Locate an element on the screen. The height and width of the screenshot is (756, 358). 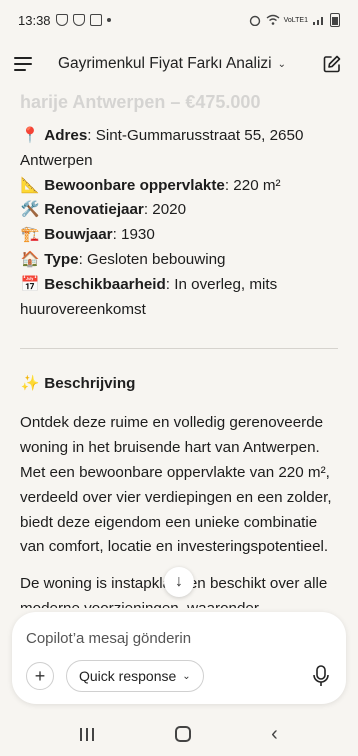
add-attachment-button: + is located at coordinates (40, 676).